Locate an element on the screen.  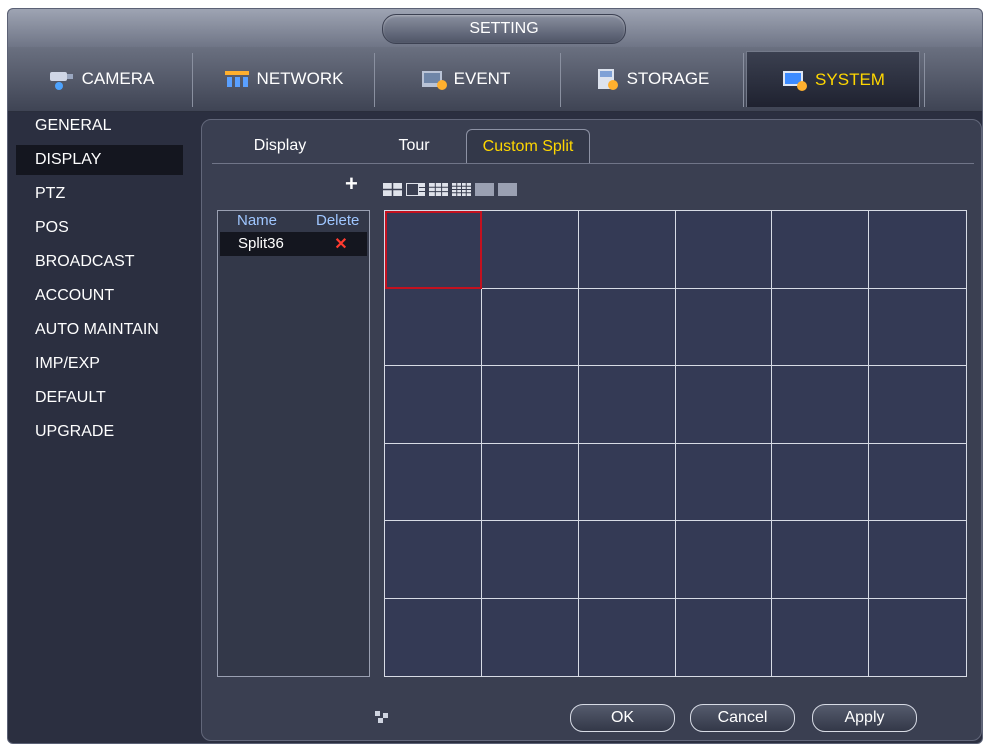
nav-tab-storage: STORAGE is located at coordinates (651, 79).